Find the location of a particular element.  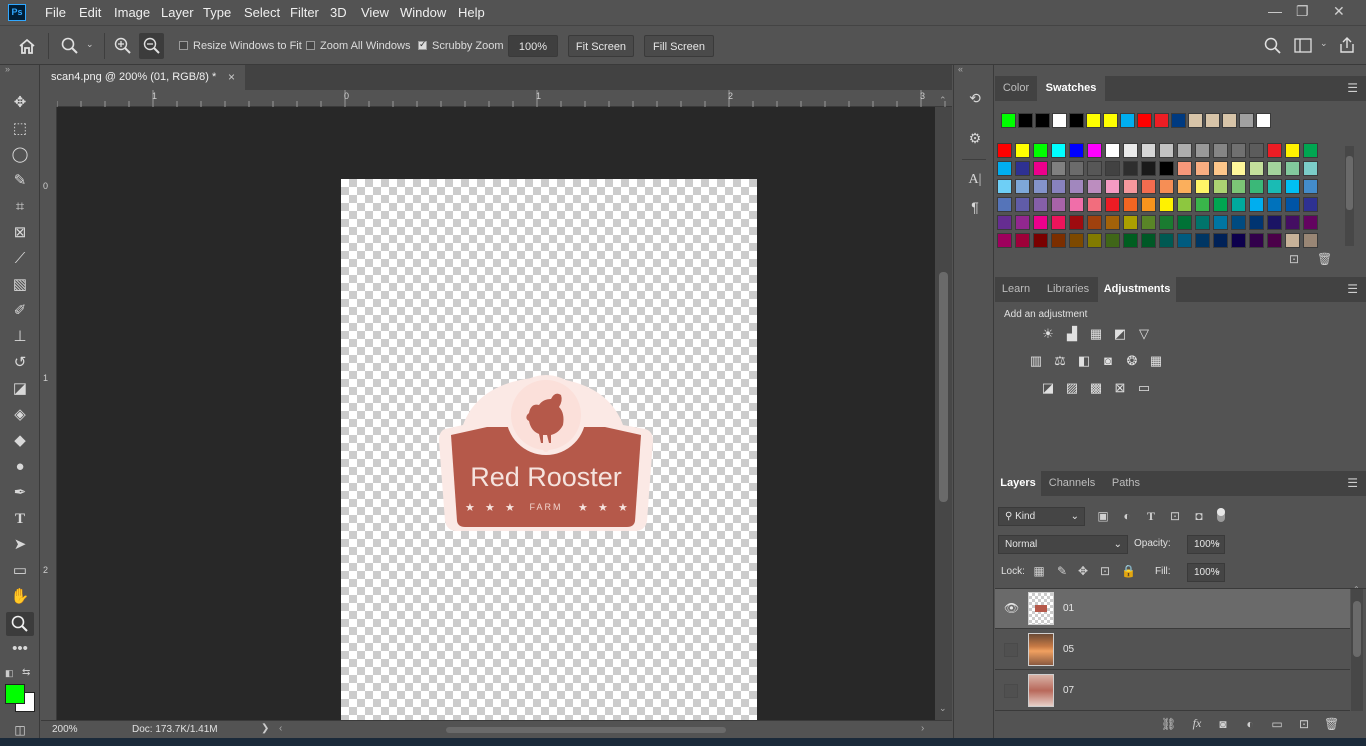

black-white-icon: ◧ is located at coordinates (1084, 361).